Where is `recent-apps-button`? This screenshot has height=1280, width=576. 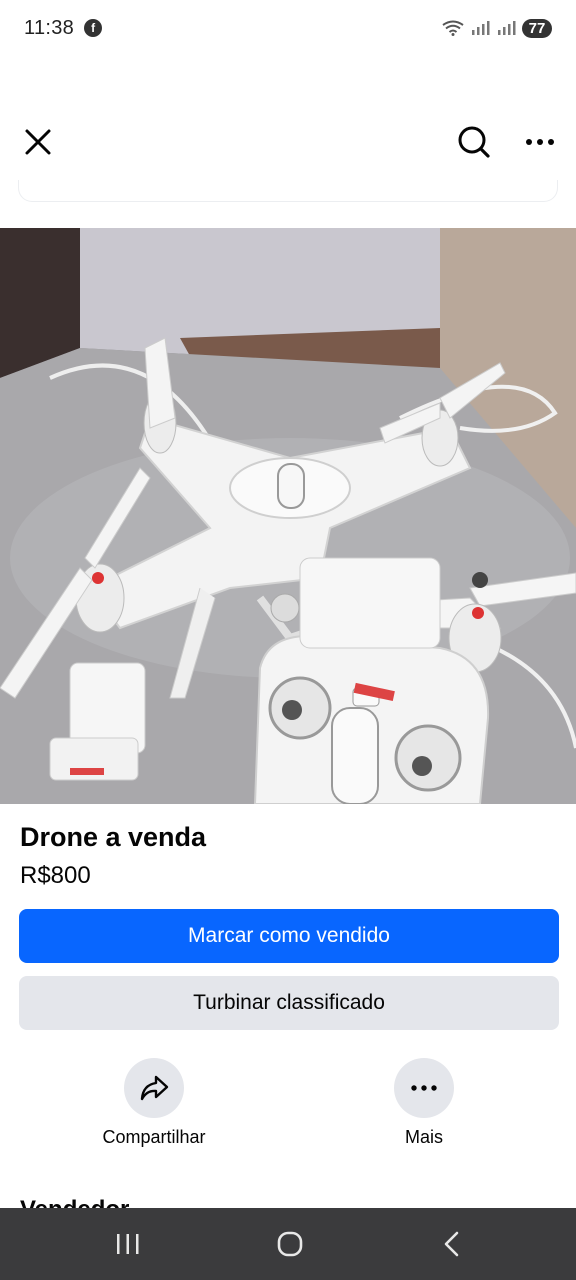 recent-apps-button is located at coordinates (128, 1244).